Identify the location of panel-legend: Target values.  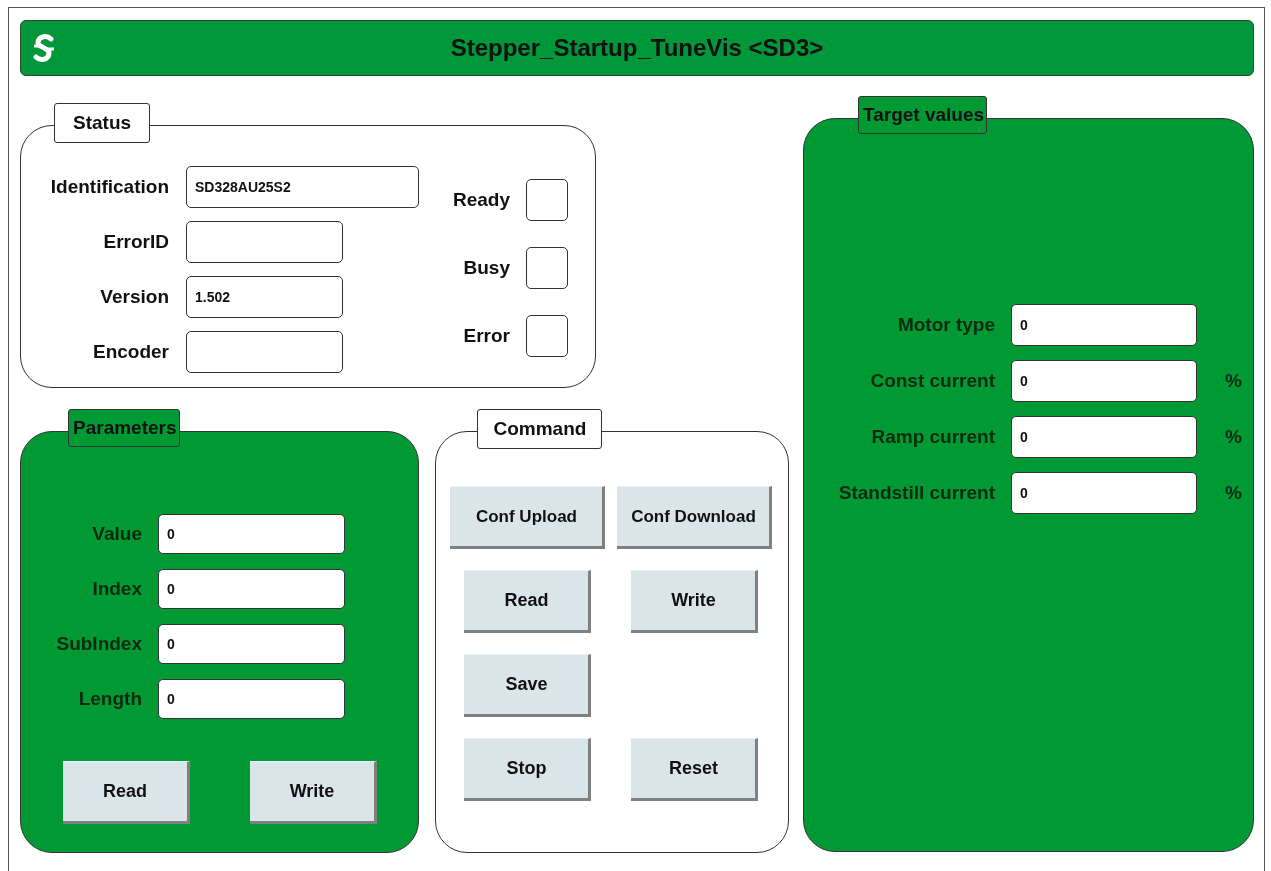
(923, 115).